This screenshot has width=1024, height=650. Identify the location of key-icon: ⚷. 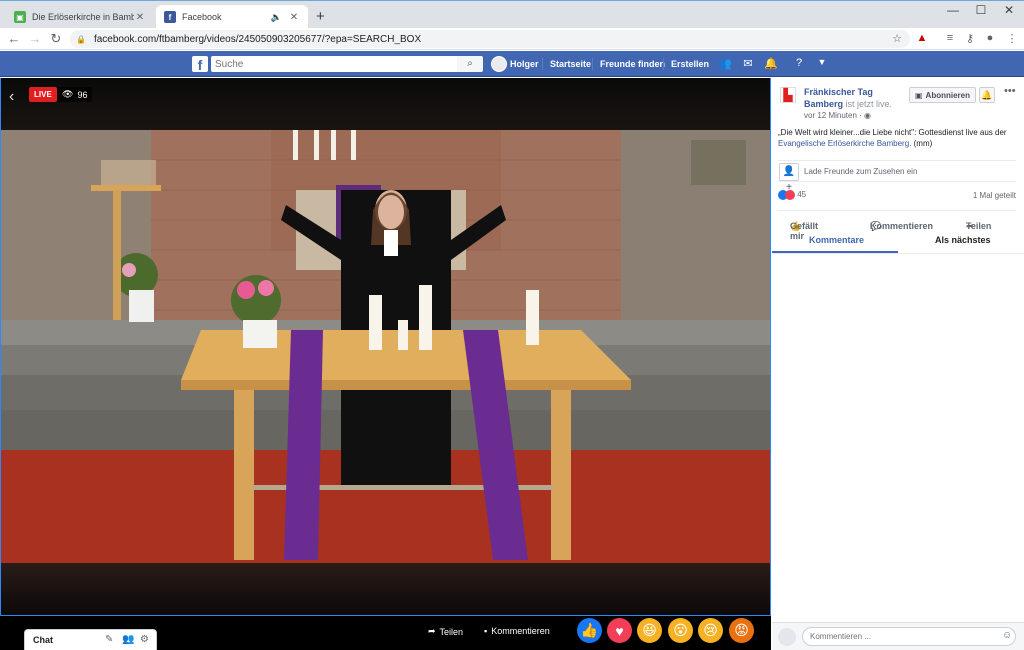
(970, 38).